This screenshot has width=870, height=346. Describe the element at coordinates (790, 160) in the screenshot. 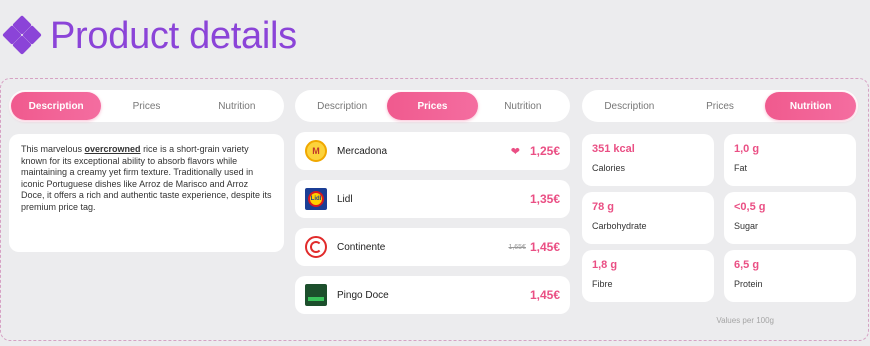

I see `nutrition-card-fat: 1,0 g Fat` at that location.